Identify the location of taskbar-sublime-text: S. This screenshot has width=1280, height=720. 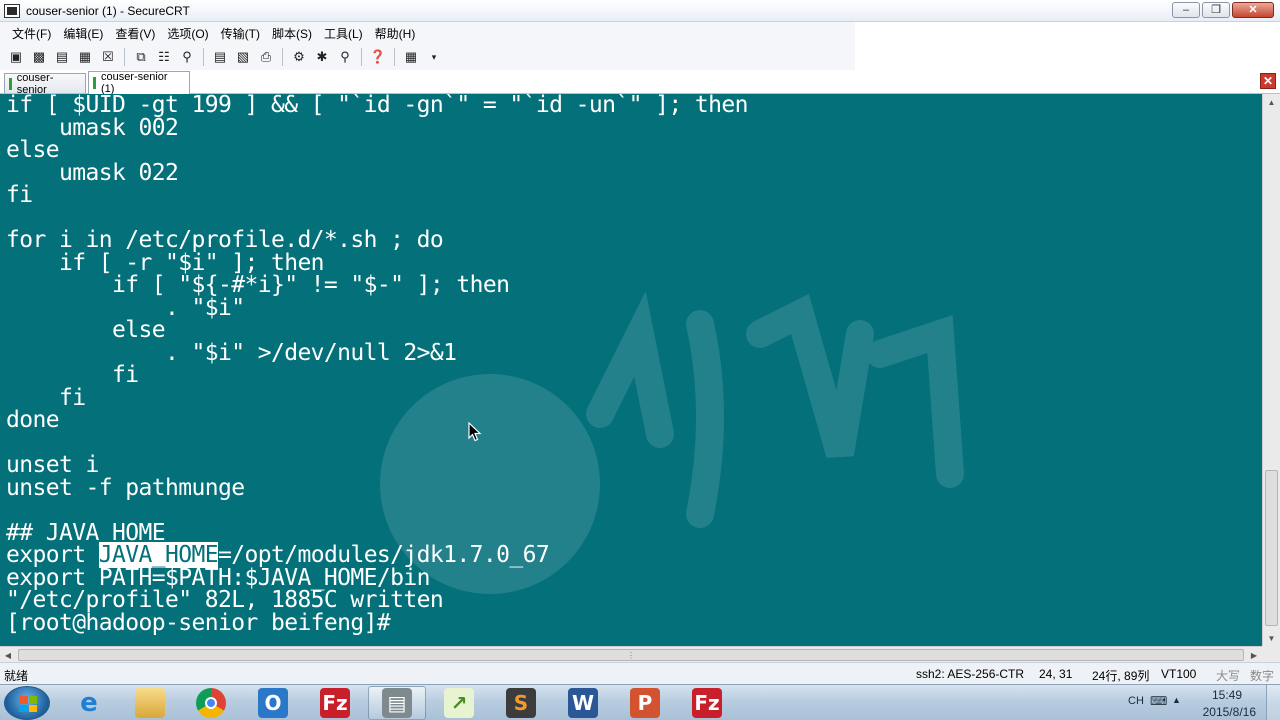
(521, 703).